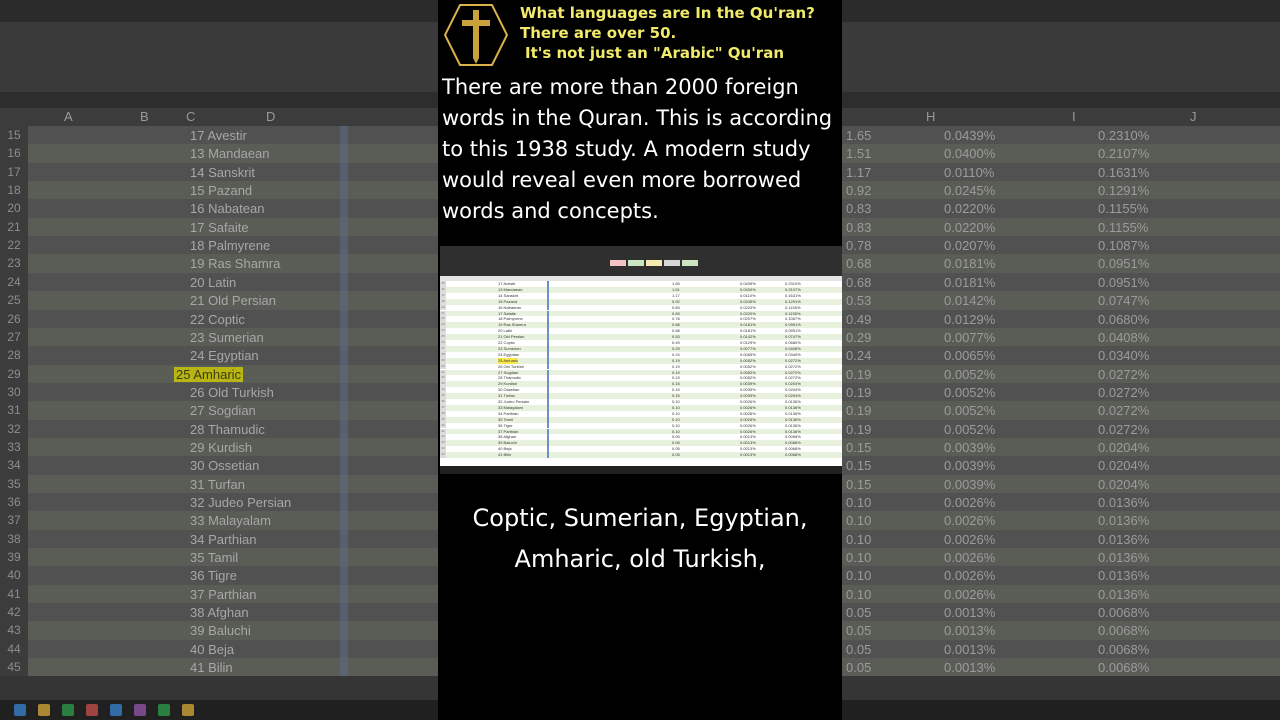 Image resolution: width=1280 pixels, height=720 pixels. I want to click on language-cell: 41 Bilin, so click(211, 667).